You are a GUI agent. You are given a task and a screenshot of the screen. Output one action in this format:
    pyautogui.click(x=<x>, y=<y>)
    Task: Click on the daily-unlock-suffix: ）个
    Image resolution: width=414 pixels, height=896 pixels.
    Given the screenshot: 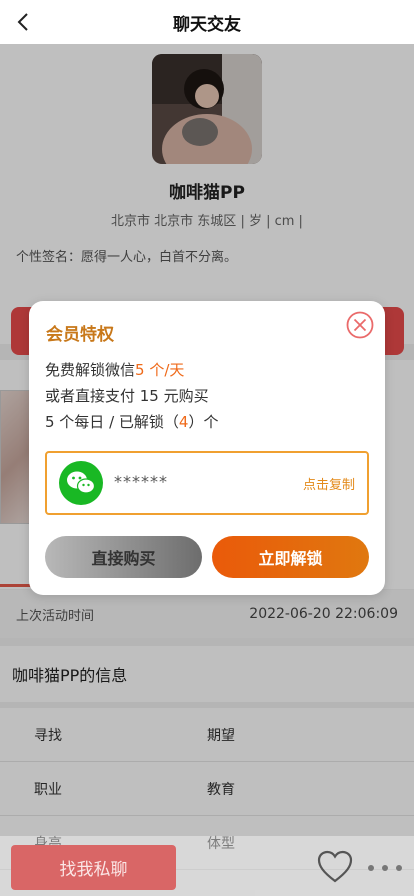 What is the action you would take?
    pyautogui.click(x=203, y=422)
    